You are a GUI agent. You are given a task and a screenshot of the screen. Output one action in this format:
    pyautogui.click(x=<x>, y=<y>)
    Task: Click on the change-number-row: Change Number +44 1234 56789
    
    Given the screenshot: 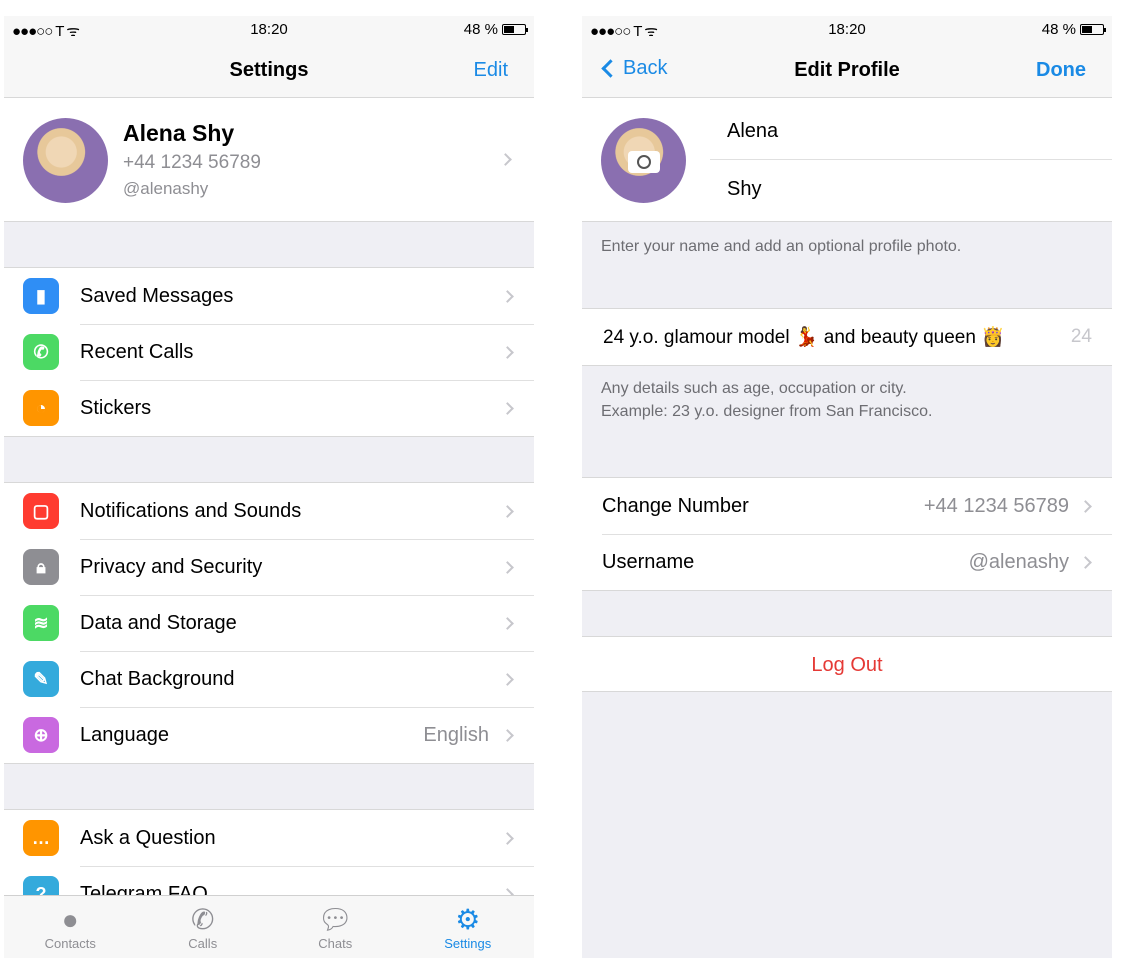 What is the action you would take?
    pyautogui.click(x=847, y=506)
    